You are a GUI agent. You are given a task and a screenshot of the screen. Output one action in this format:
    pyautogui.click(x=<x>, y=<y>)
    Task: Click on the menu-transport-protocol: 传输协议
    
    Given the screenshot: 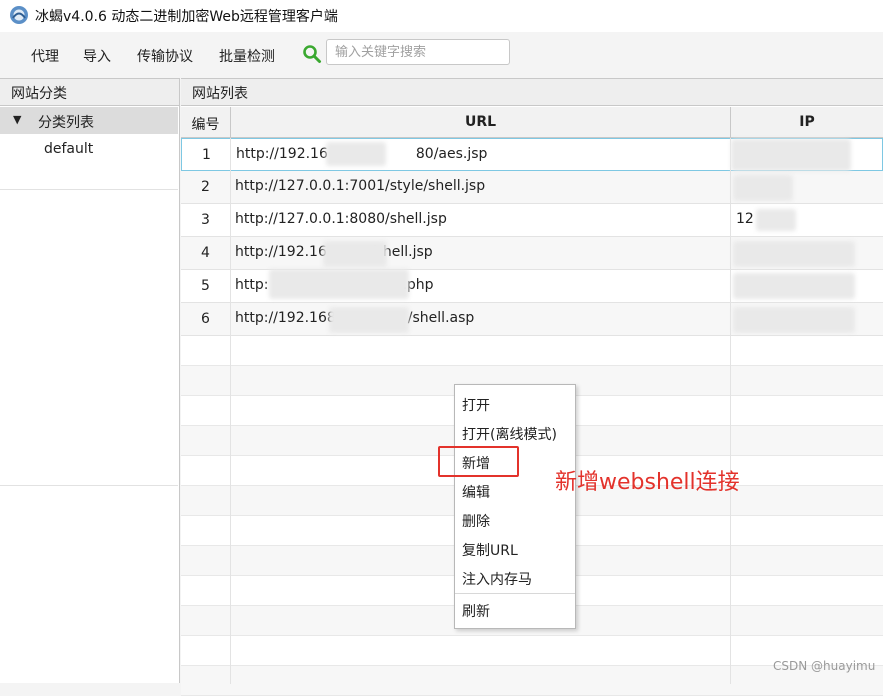 What is the action you would take?
    pyautogui.click(x=165, y=56)
    